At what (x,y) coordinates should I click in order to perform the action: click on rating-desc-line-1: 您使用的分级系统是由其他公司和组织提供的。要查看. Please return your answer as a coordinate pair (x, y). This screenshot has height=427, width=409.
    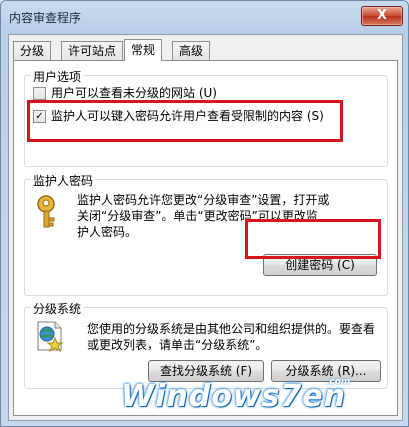
    Looking at the image, I should click on (231, 329).